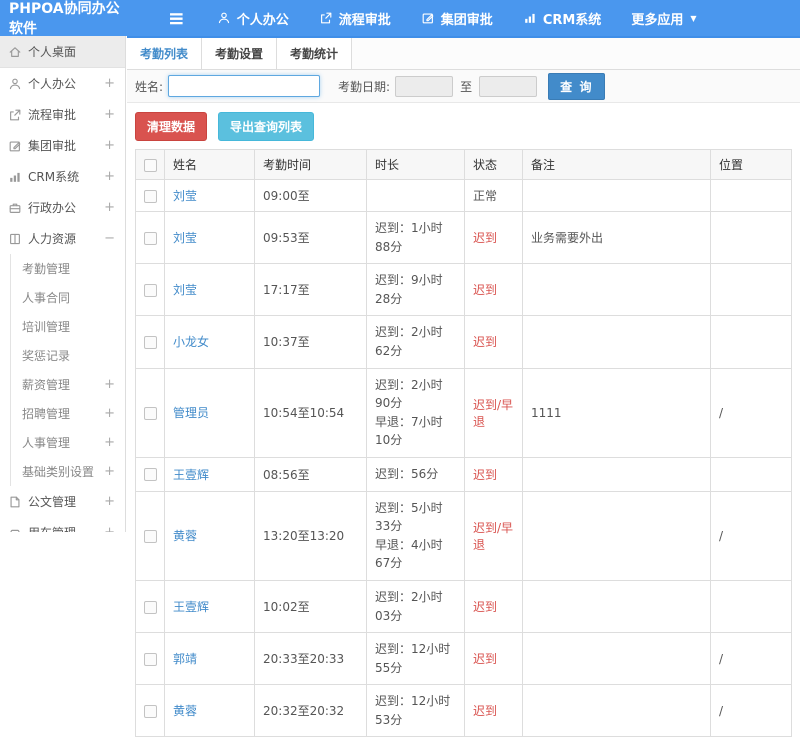 The image size is (800, 737). I want to click on employee-name-link: 郭靖, so click(185, 659).